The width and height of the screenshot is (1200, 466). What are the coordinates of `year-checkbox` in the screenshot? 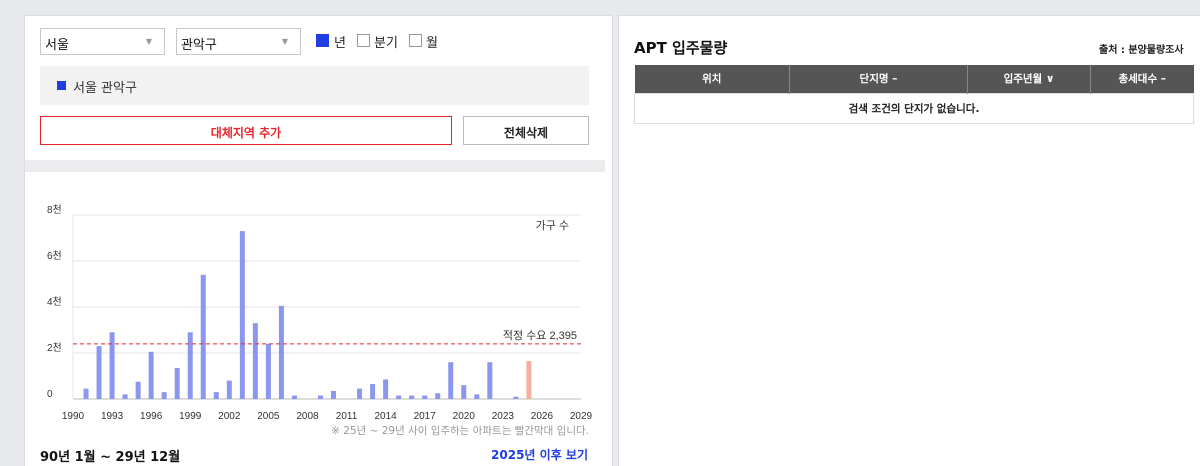 It's located at (322, 40).